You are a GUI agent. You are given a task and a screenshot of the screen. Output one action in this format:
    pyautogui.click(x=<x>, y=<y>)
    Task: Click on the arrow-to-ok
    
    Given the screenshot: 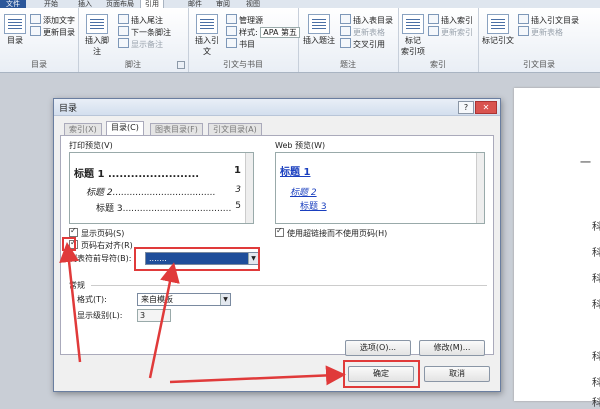 What is the action you would take?
    pyautogui.click(x=257, y=375)
    